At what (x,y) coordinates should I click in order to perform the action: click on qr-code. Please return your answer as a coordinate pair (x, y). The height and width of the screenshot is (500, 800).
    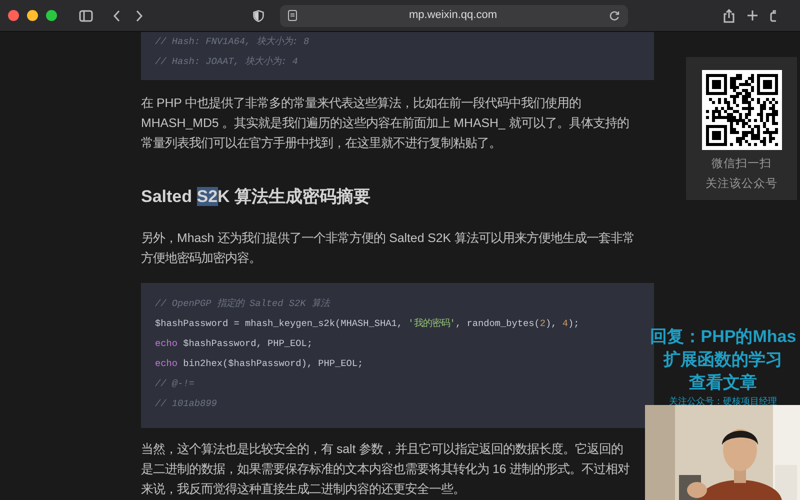
    Looking at the image, I should click on (742, 110).